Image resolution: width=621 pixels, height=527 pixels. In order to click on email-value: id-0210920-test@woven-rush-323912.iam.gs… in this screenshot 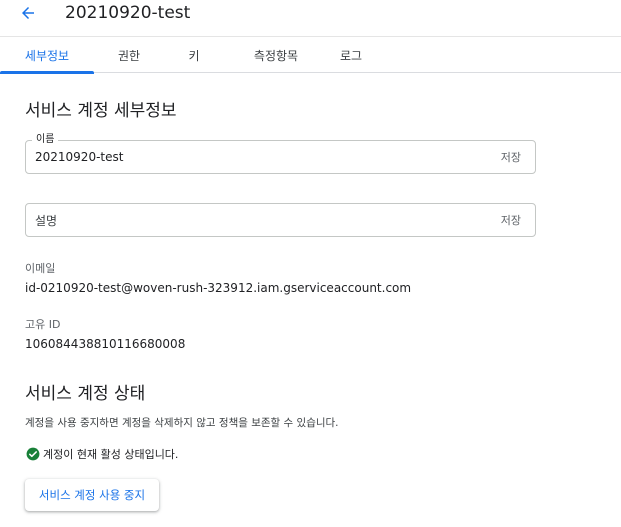, I will do `click(218, 288)`.